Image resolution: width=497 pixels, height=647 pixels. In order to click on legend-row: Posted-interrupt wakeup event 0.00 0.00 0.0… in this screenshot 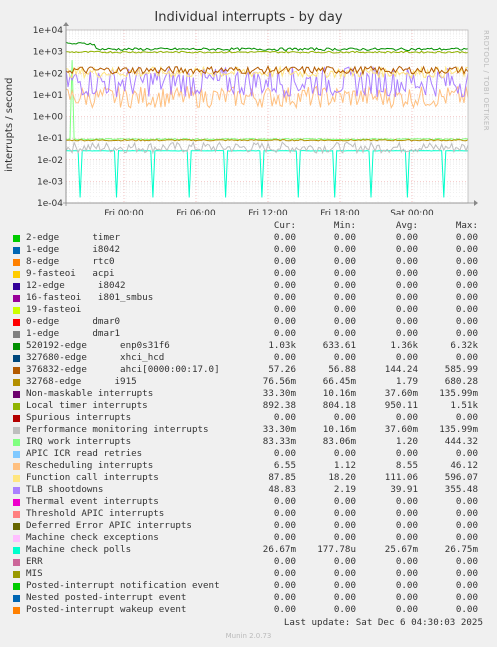, I will do `click(248, 610)`.